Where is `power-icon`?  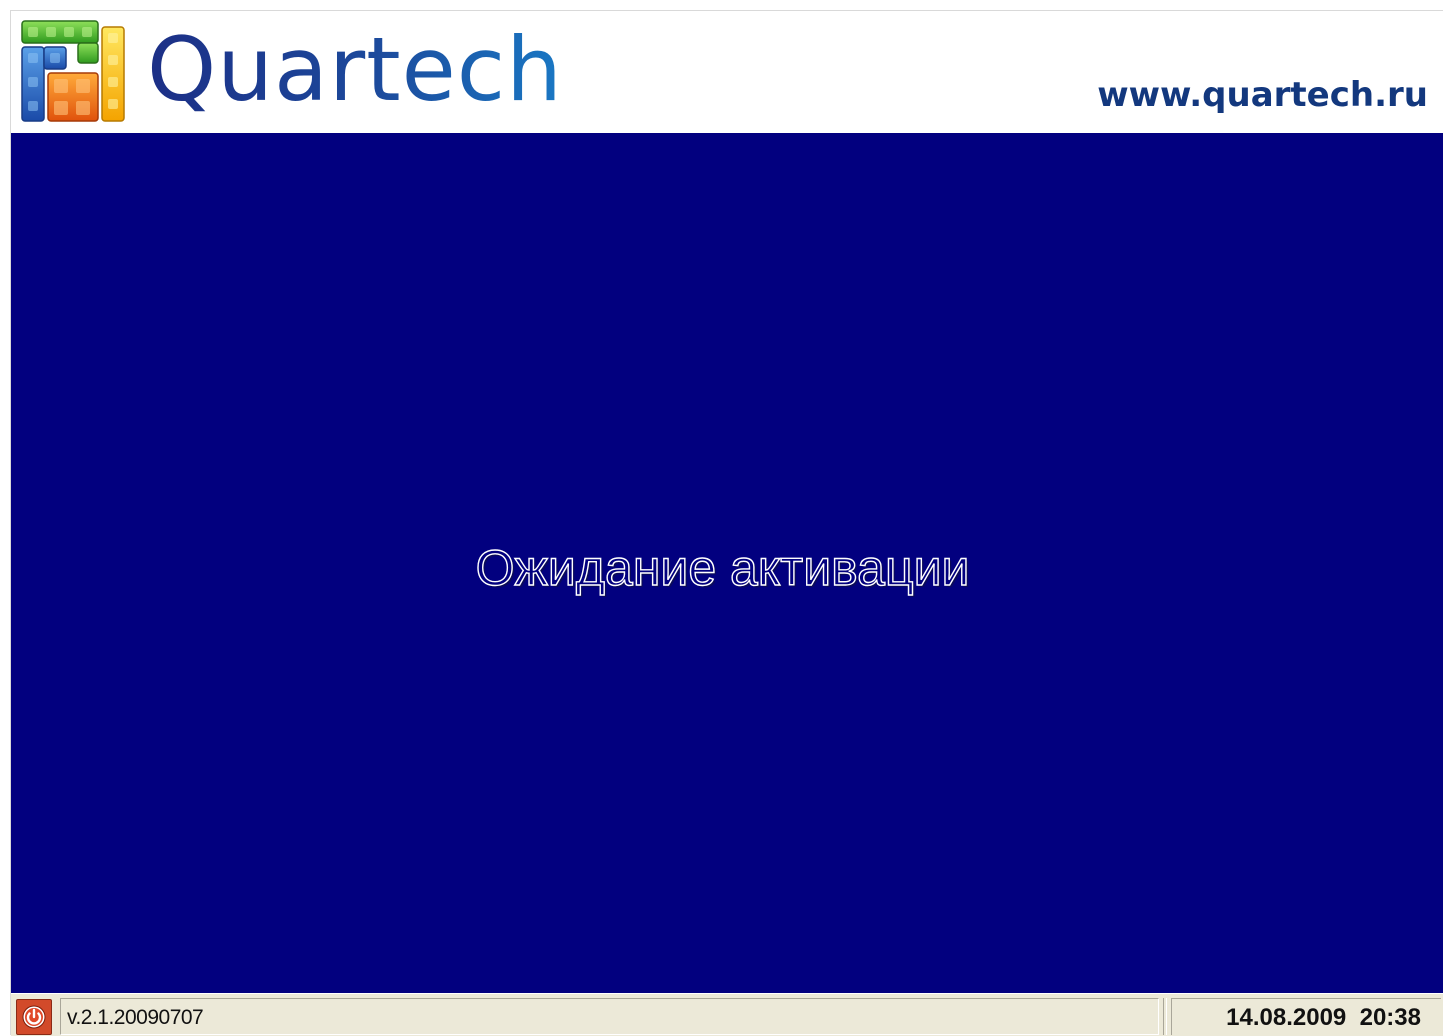
power-icon is located at coordinates (34, 1017).